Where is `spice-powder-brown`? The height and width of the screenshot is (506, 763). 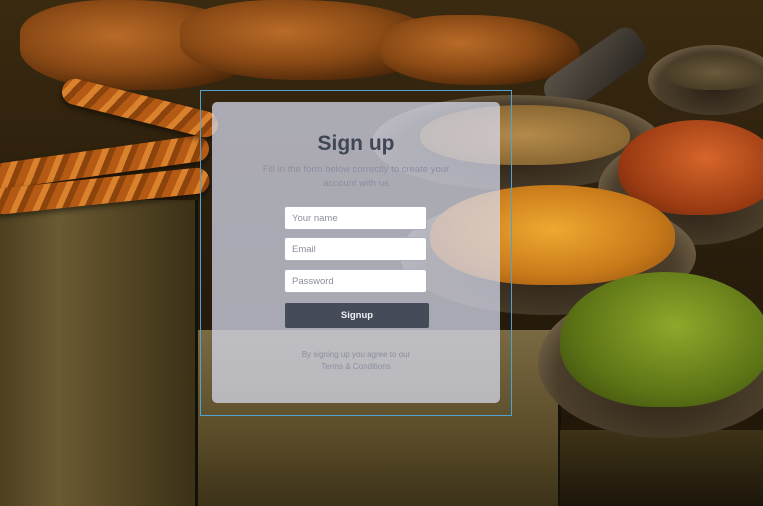 spice-powder-brown is located at coordinates (714, 72).